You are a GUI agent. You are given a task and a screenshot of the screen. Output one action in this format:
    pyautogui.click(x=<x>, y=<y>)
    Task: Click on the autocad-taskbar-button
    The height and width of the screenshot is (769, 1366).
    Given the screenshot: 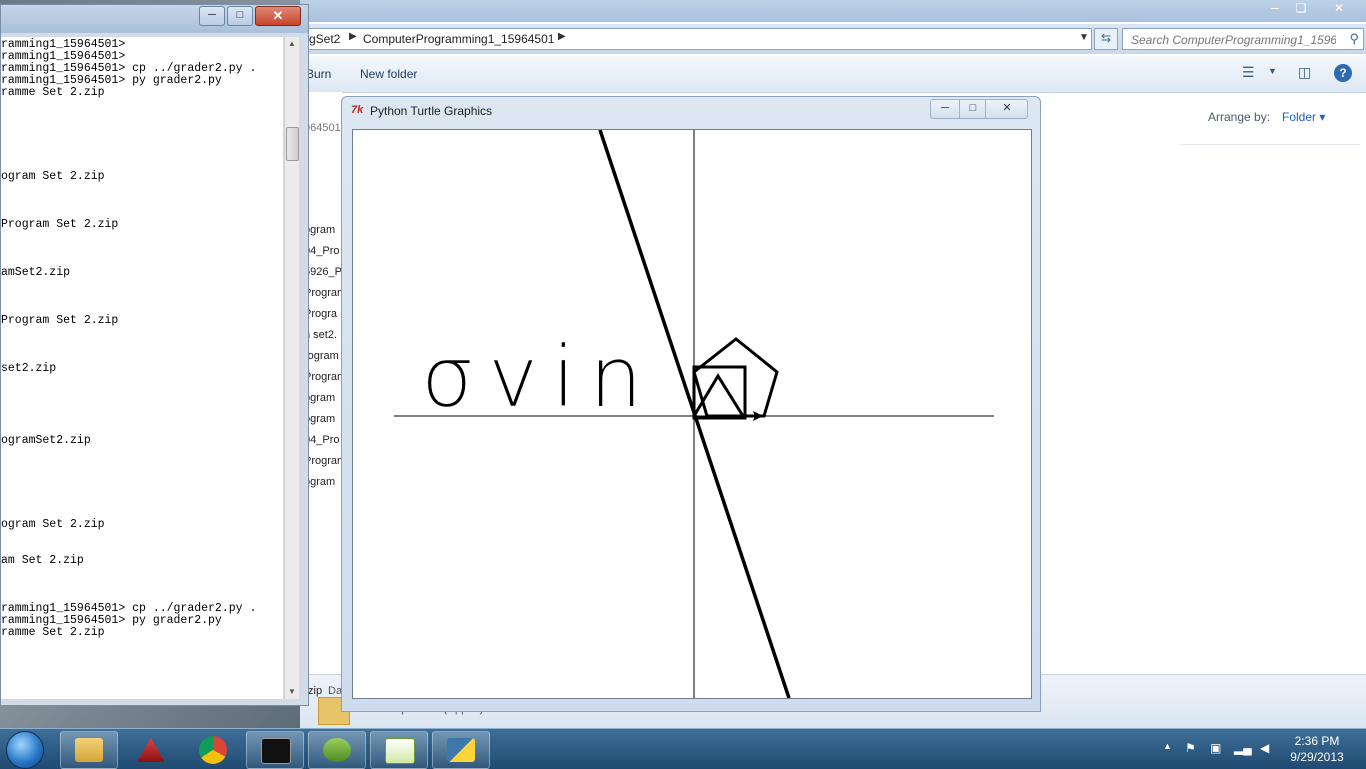 What is the action you would take?
    pyautogui.click(x=151, y=750)
    